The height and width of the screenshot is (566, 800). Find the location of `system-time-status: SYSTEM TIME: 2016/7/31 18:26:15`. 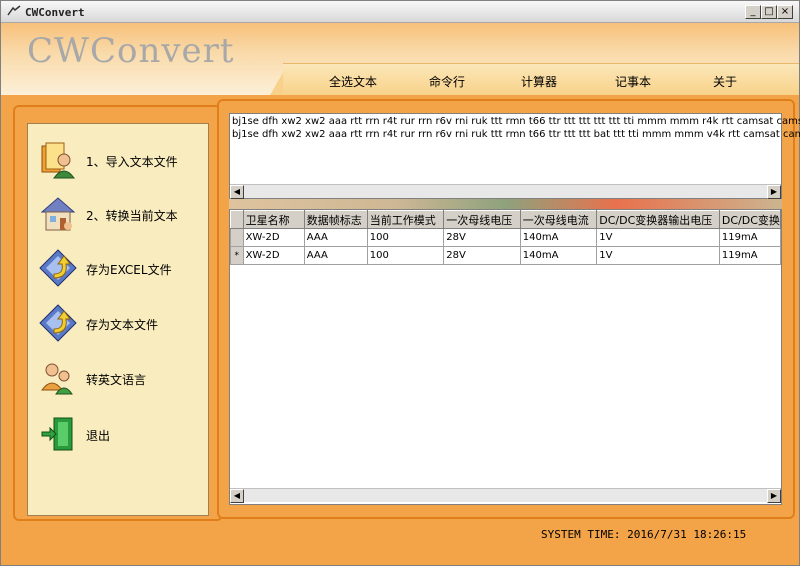

system-time-status: SYSTEM TIME: 2016/7/31 18:26:15 is located at coordinates (644, 534).